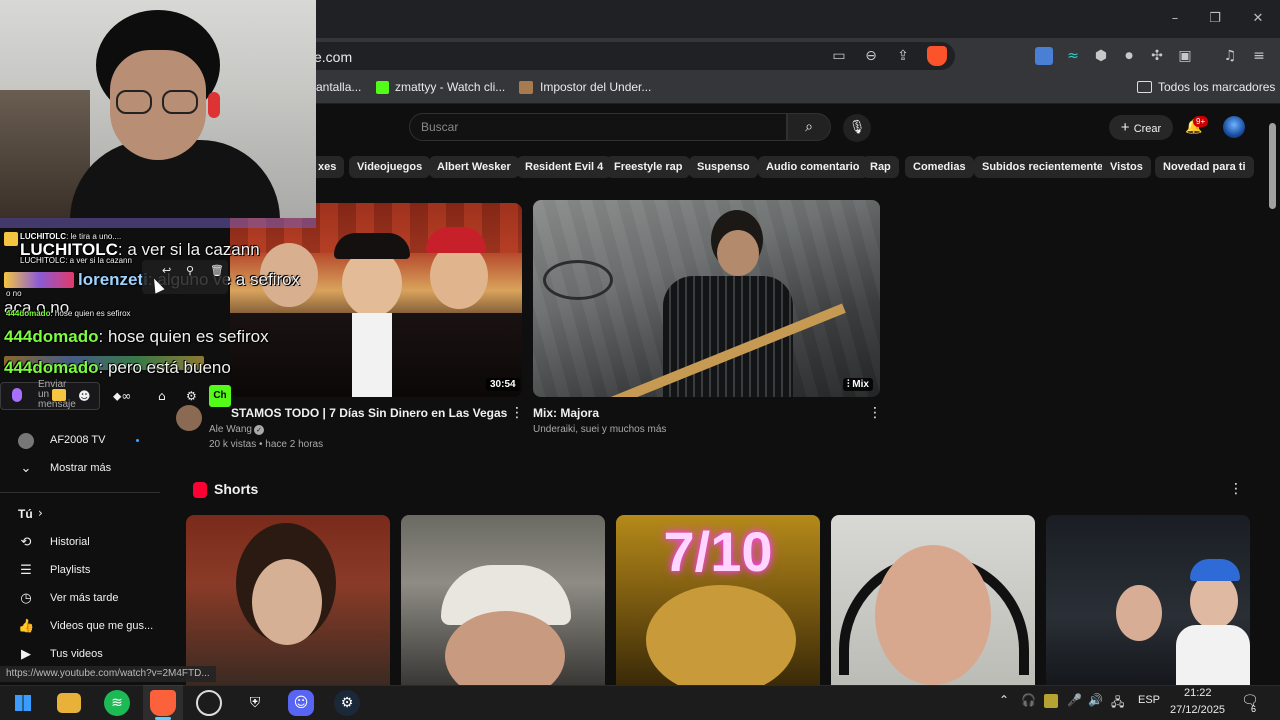  What do you see at coordinates (1197, 710) in the screenshot?
I see `clock-date: 27/12/2025` at bounding box center [1197, 710].